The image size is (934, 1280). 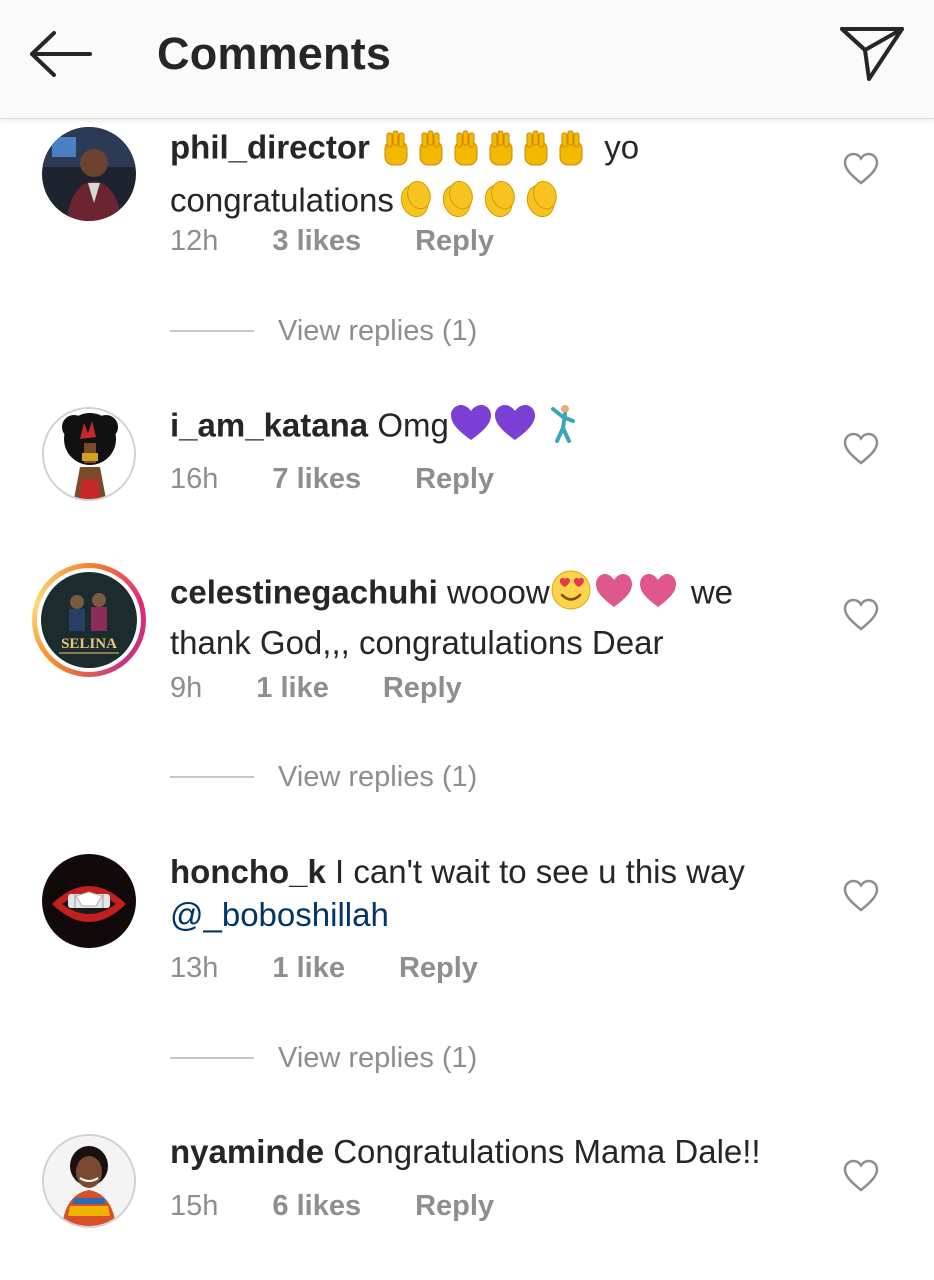 What do you see at coordinates (417, 642) in the screenshot?
I see `comment-body: thank God,,, congratulations Dear` at bounding box center [417, 642].